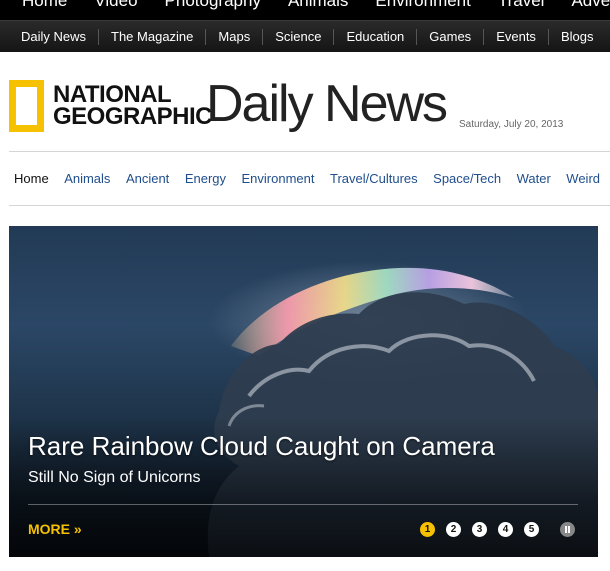  Describe the element at coordinates (114, 477) in the screenshot. I see `hero-subhead: Still No Sign of Unicorns` at that location.